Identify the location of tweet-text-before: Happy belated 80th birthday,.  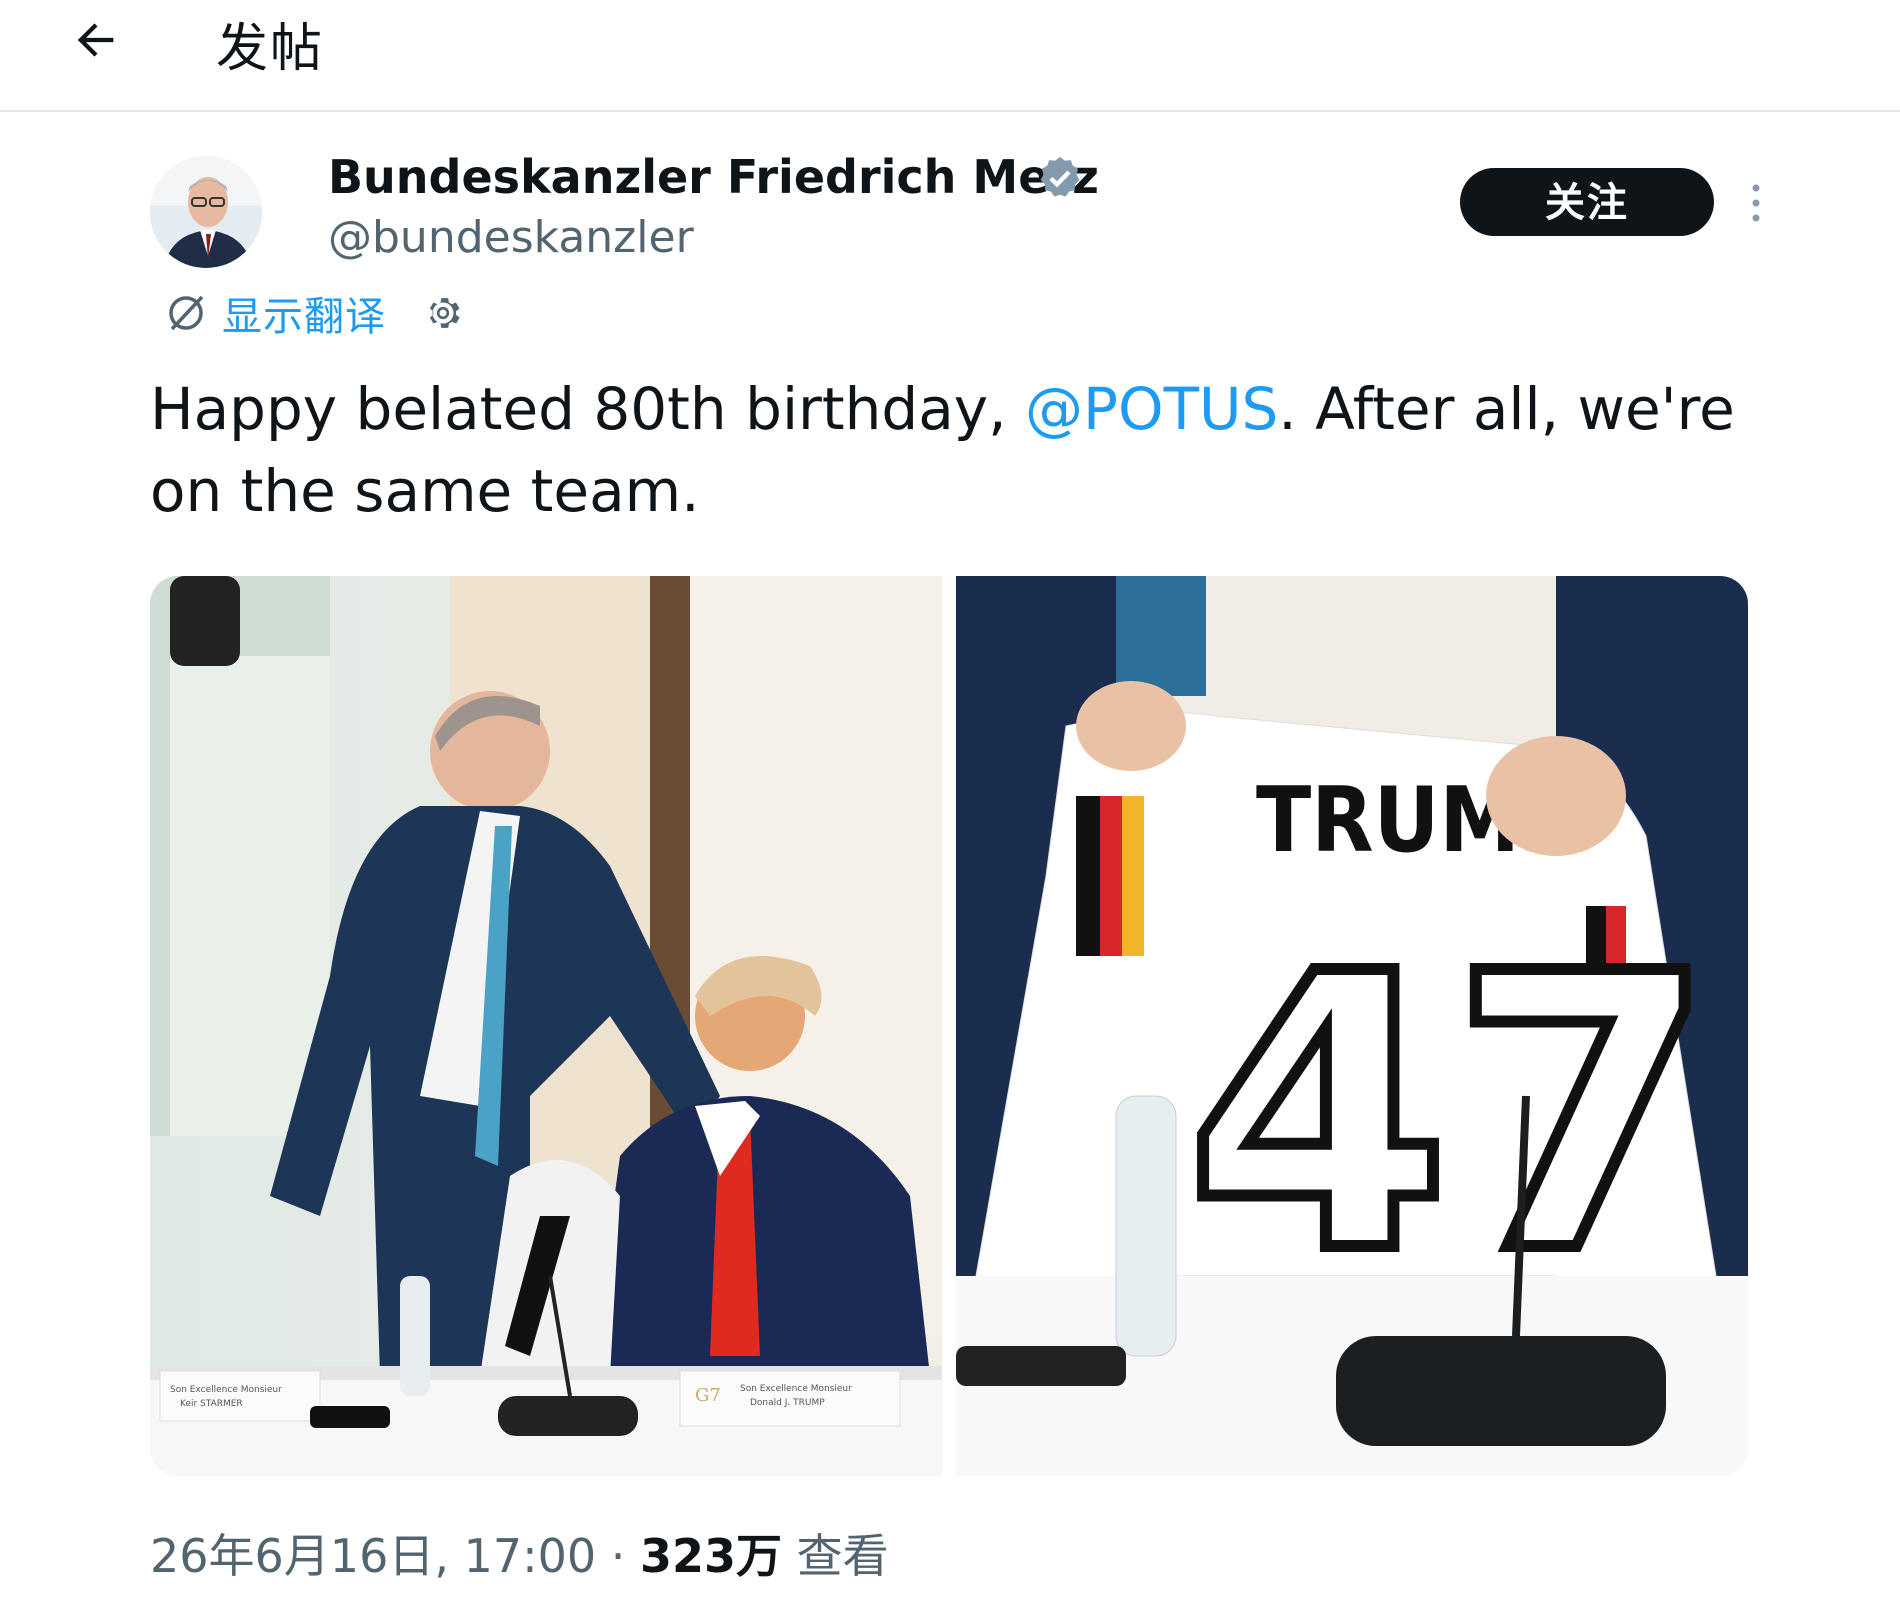
(587, 409).